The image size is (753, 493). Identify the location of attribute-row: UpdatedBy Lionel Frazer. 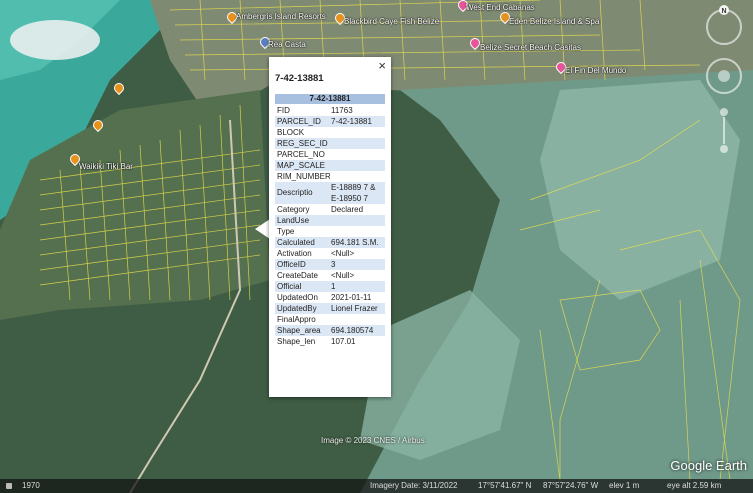
(330, 308).